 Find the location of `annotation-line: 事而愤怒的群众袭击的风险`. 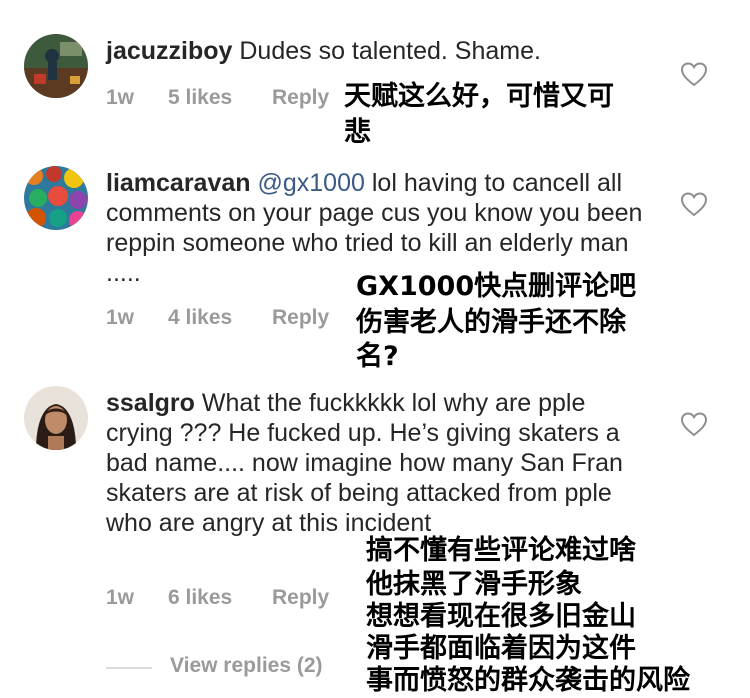

annotation-line: 事而愤怒的群众袭击的风险 is located at coordinates (528, 680).